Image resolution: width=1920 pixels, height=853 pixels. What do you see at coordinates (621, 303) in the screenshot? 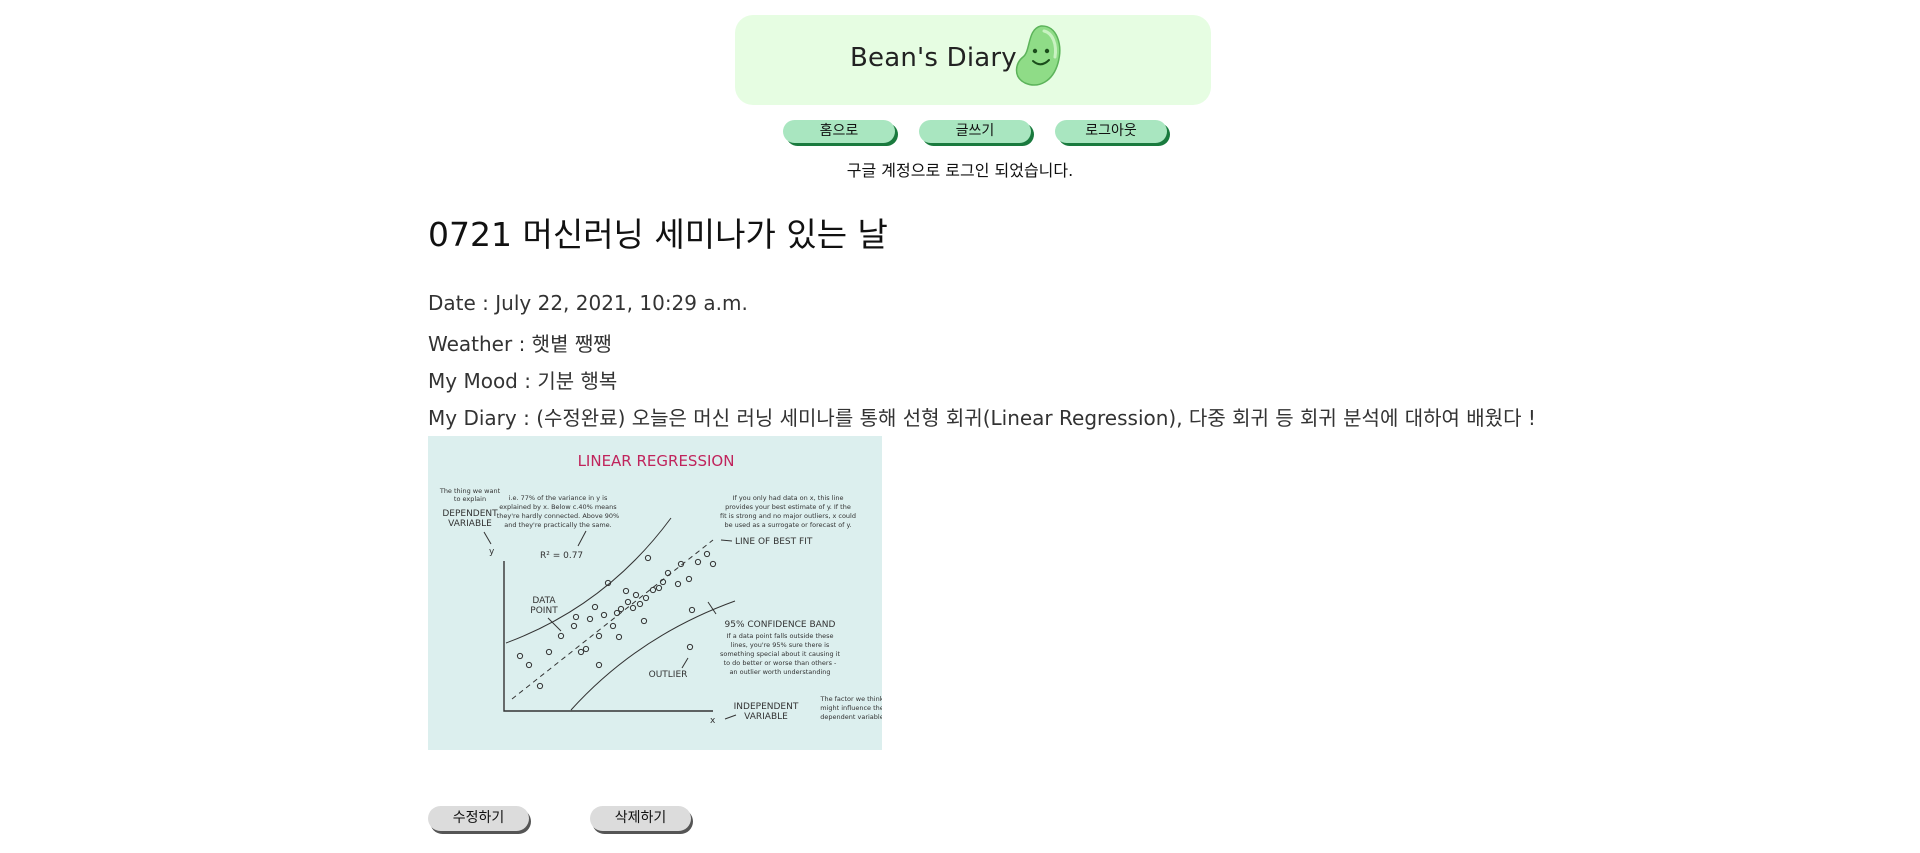
I see `date-value: July 22, 2021, 10:29 a.m.` at bounding box center [621, 303].